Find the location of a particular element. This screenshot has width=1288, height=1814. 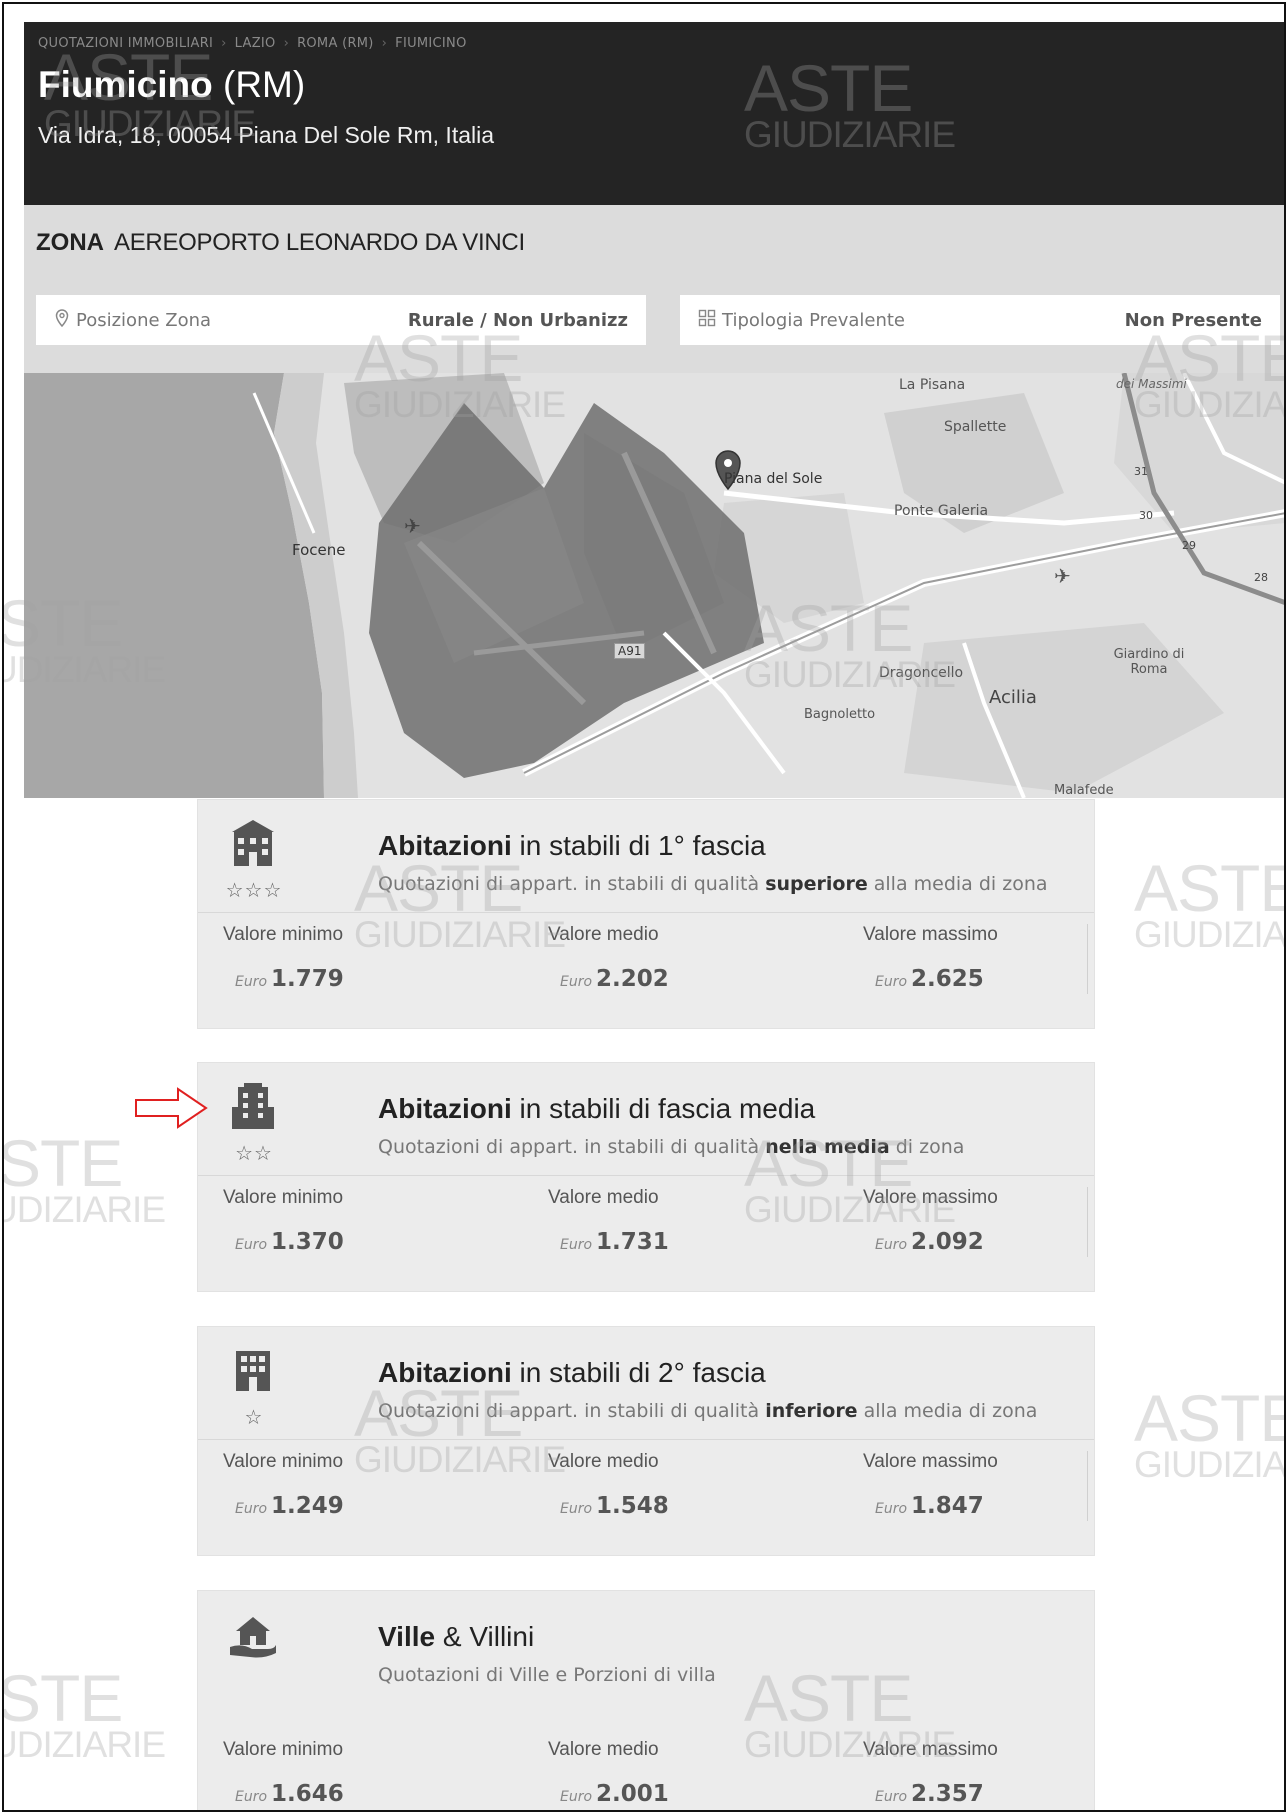

road-number: 31 is located at coordinates (1141, 471).